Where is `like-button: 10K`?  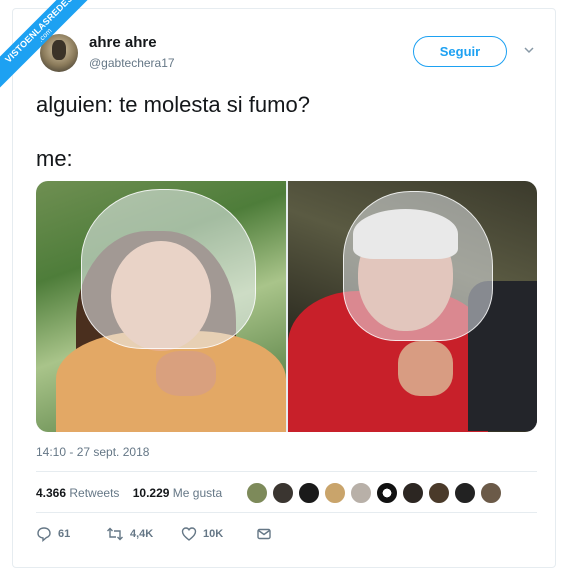 like-button: 10K is located at coordinates (218, 534).